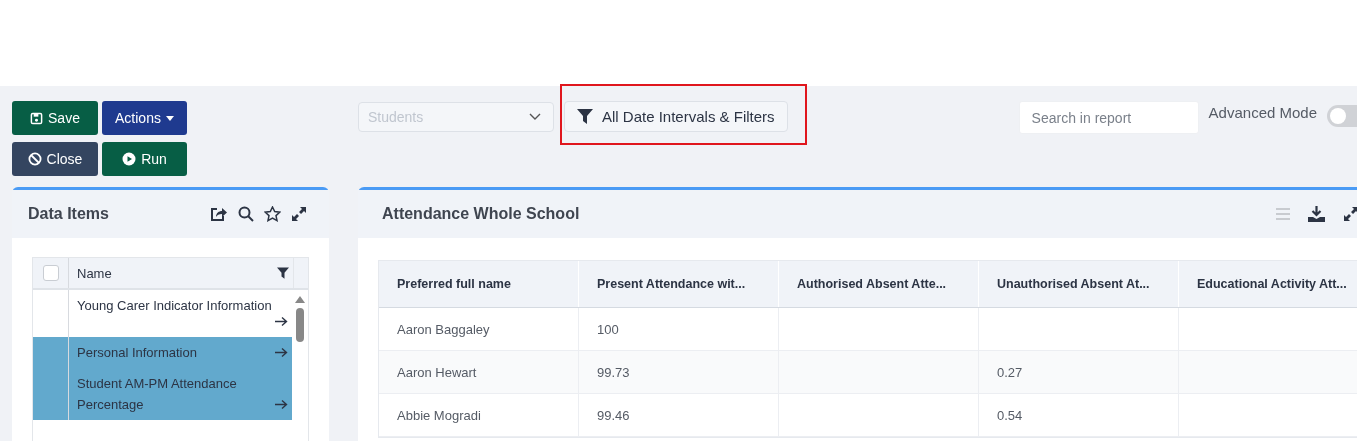 The width and height of the screenshot is (1357, 441). Describe the element at coordinates (676, 116) in the screenshot. I see `filters-button: All Date Intervals & Filters` at that location.